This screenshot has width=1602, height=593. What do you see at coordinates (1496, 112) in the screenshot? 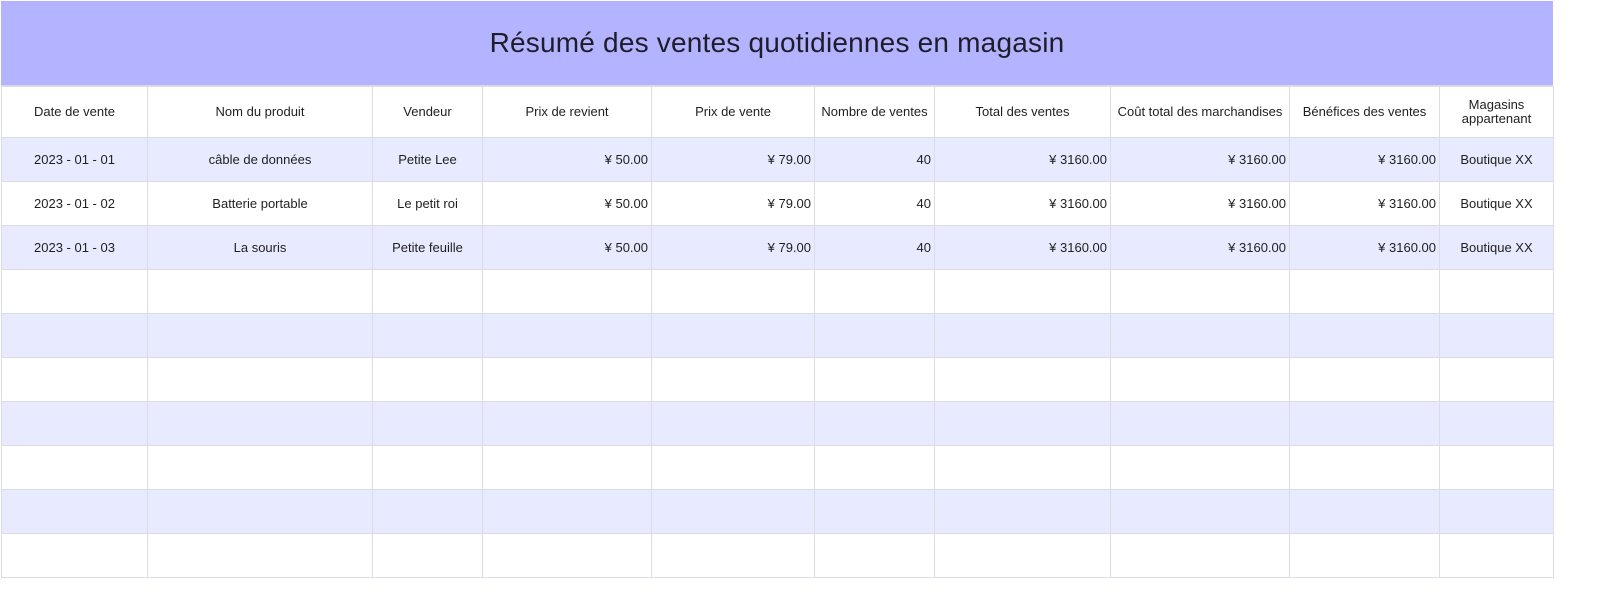
I see `header-cell: Magasins appartenant` at bounding box center [1496, 112].